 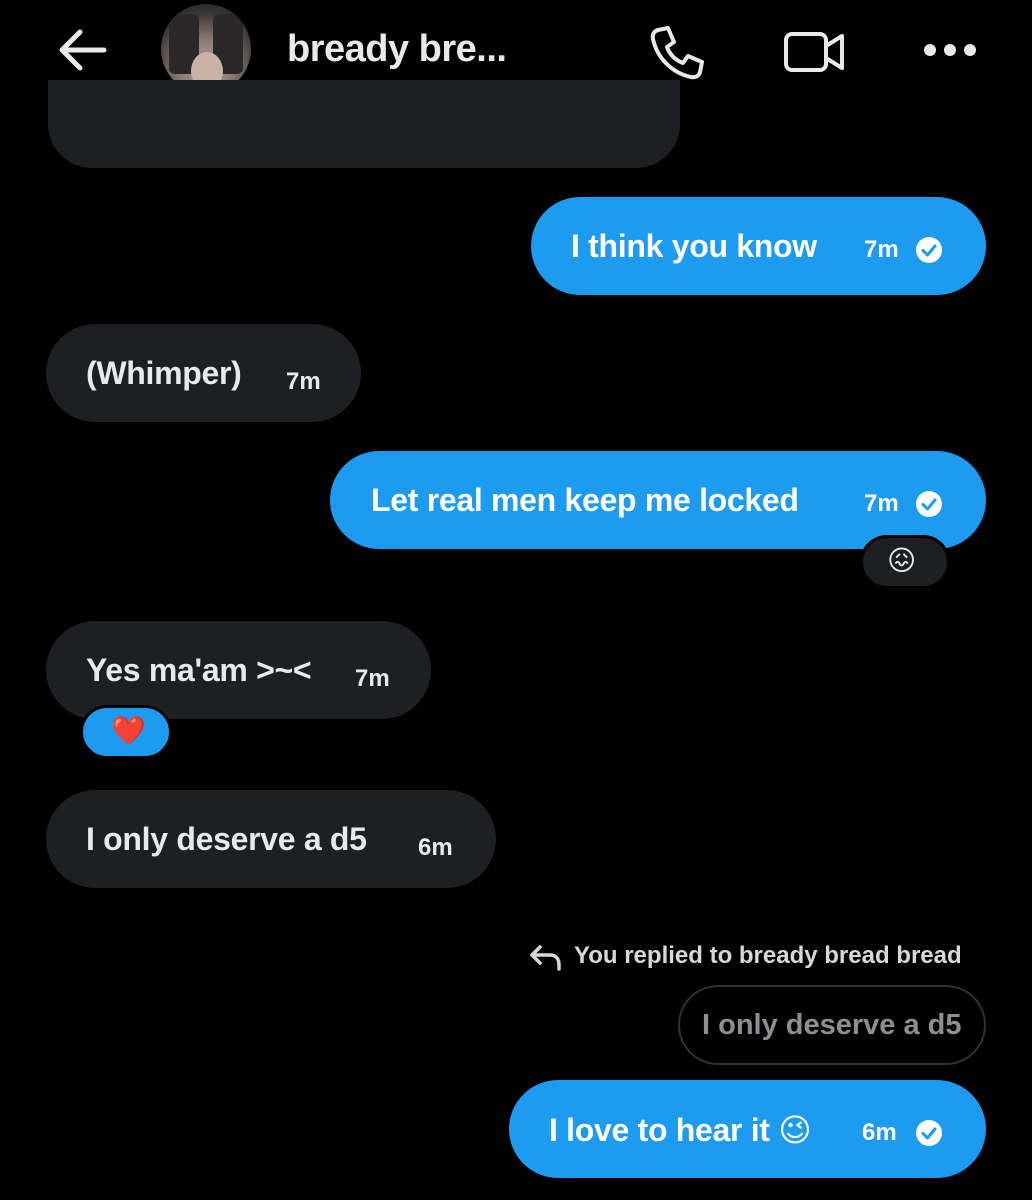 What do you see at coordinates (364, 124) in the screenshot?
I see `previous-message-bubble` at bounding box center [364, 124].